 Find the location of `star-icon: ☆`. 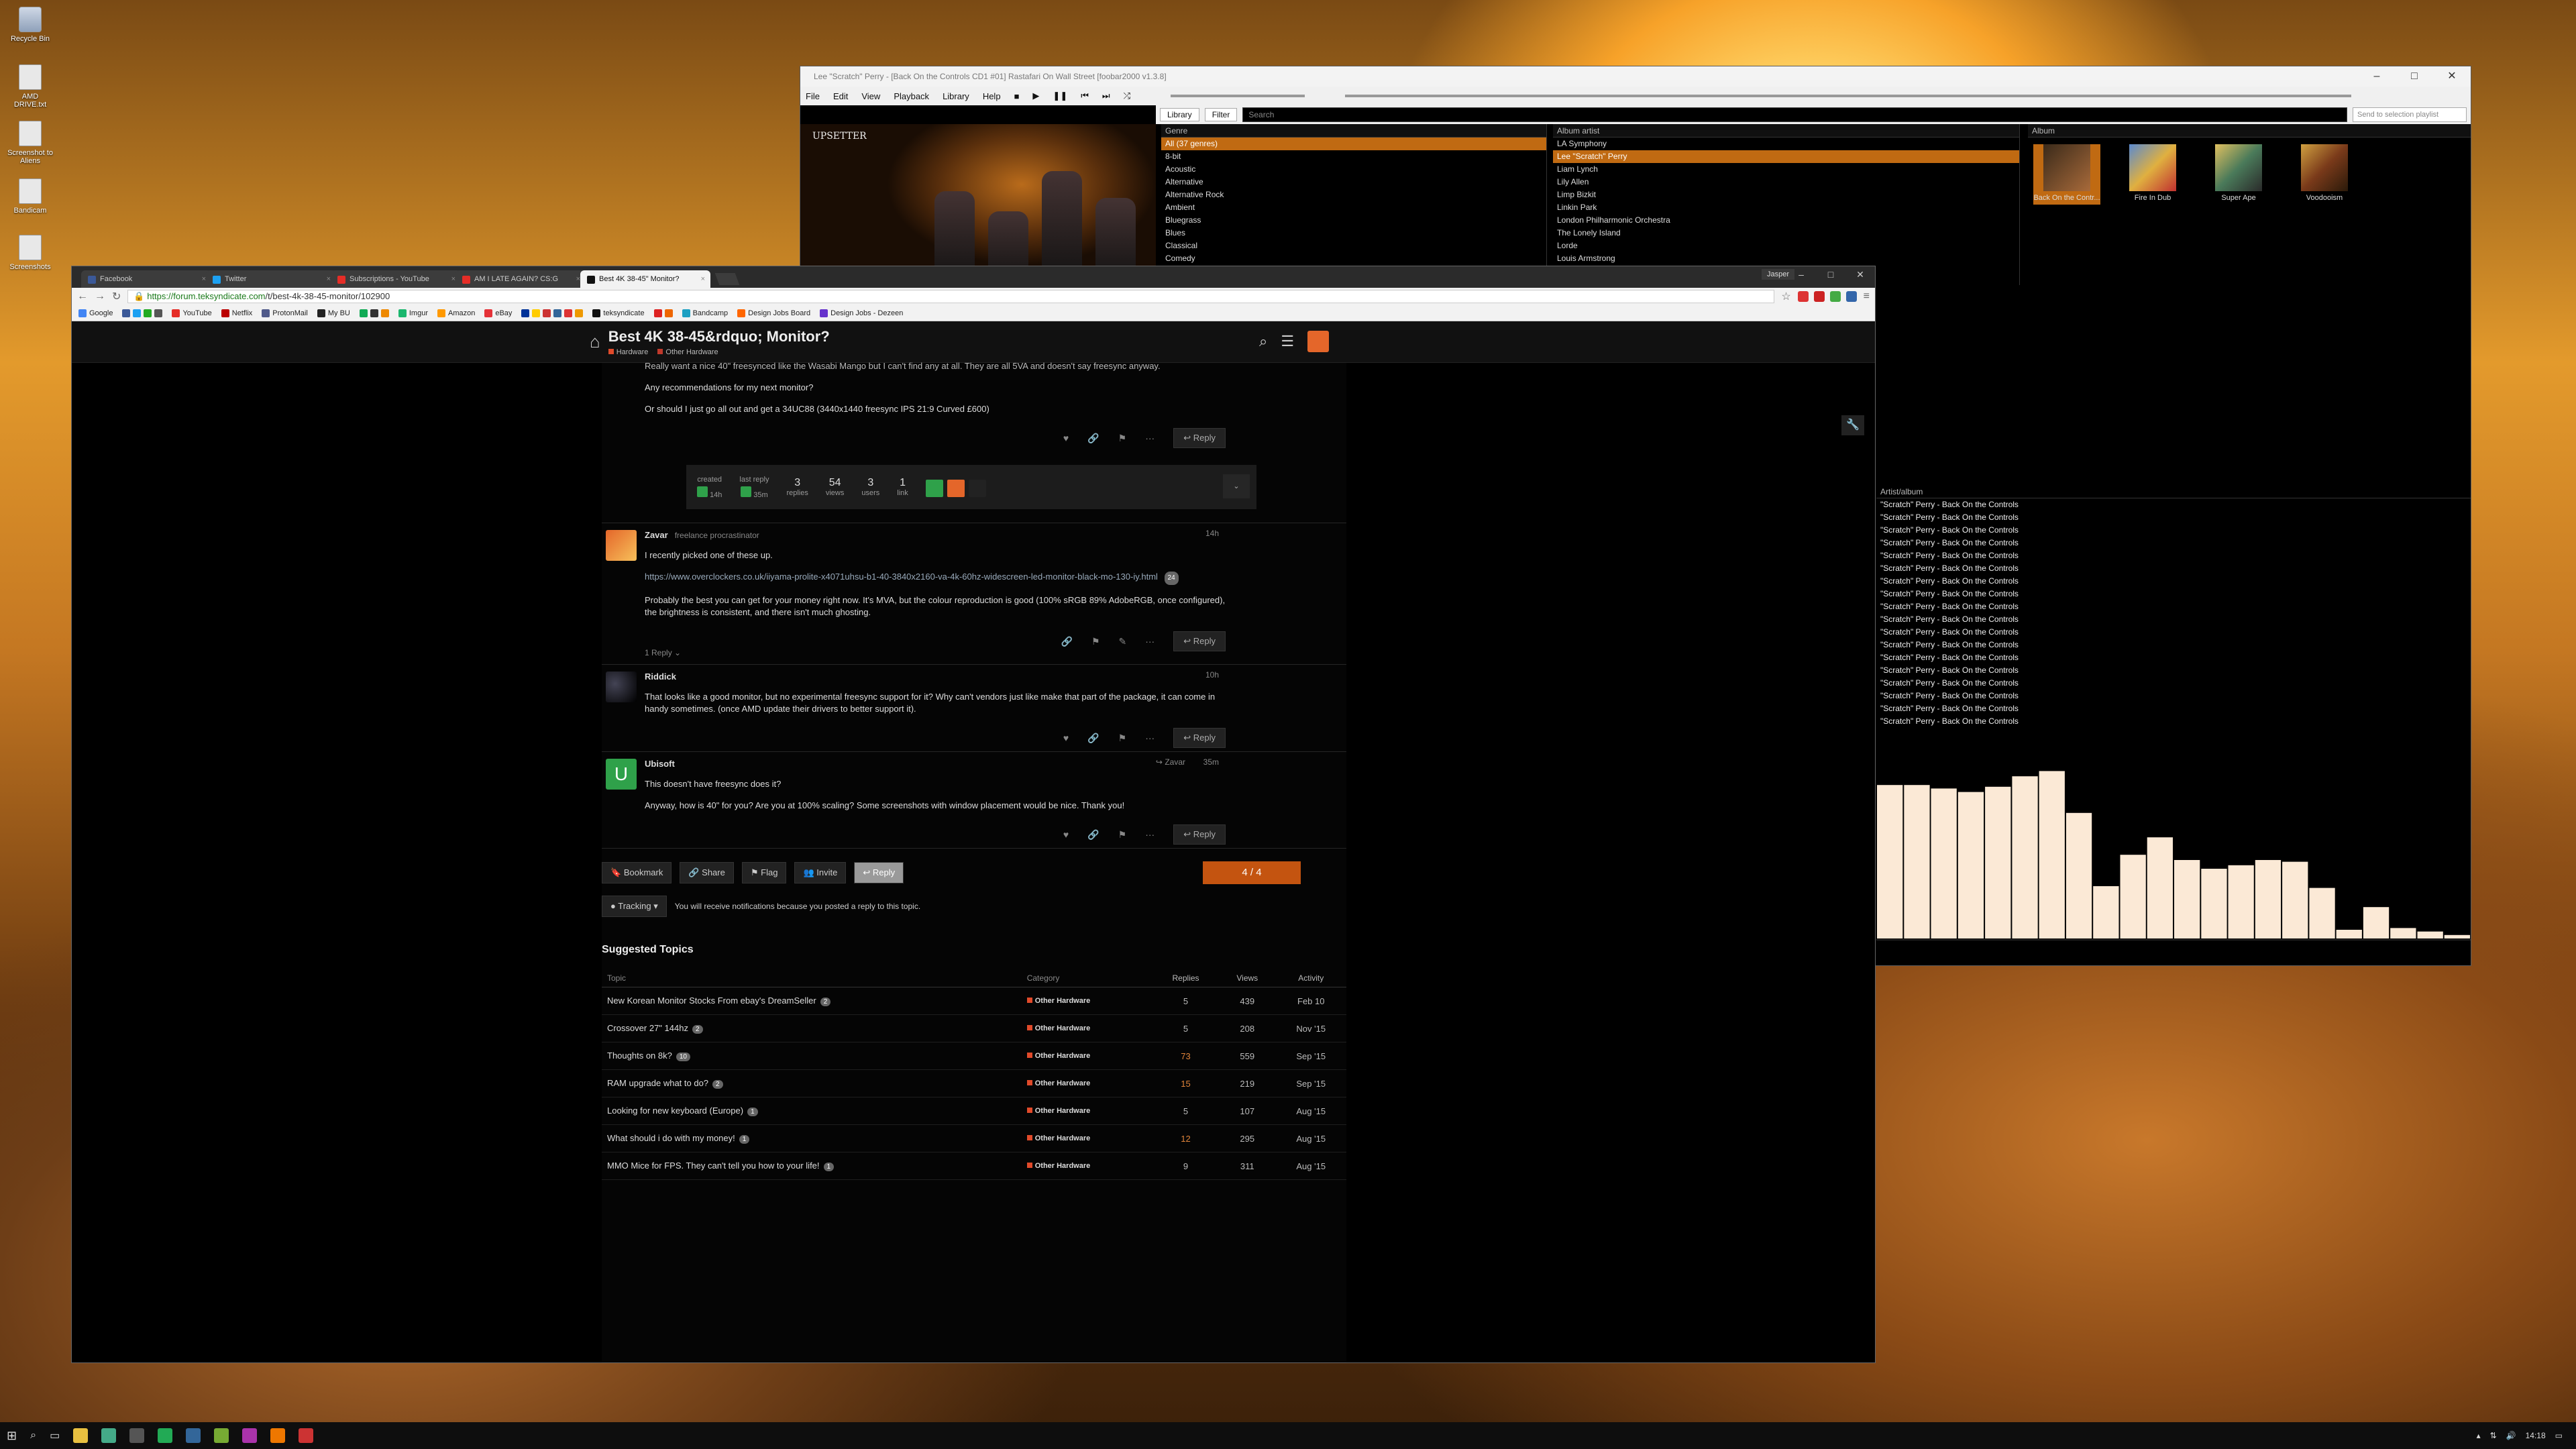

star-icon: ☆ is located at coordinates (1785, 296).